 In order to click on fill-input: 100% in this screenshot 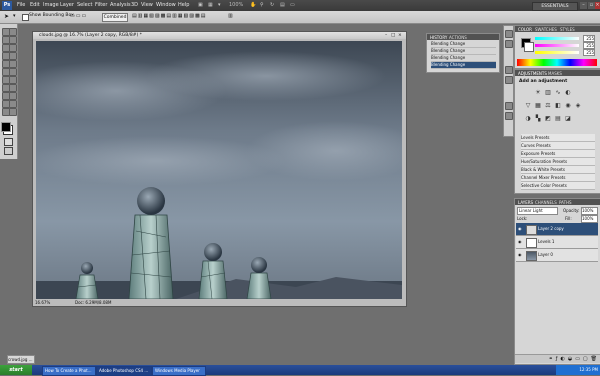, I will do `click(589, 219)`.